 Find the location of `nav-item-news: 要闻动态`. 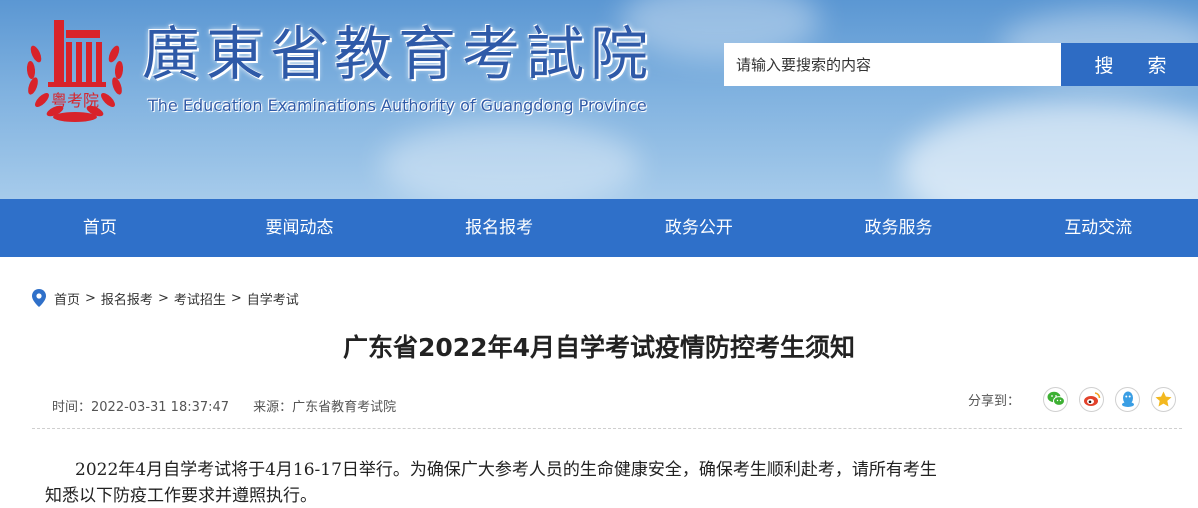

nav-item-news: 要闻动态 is located at coordinates (300, 228).